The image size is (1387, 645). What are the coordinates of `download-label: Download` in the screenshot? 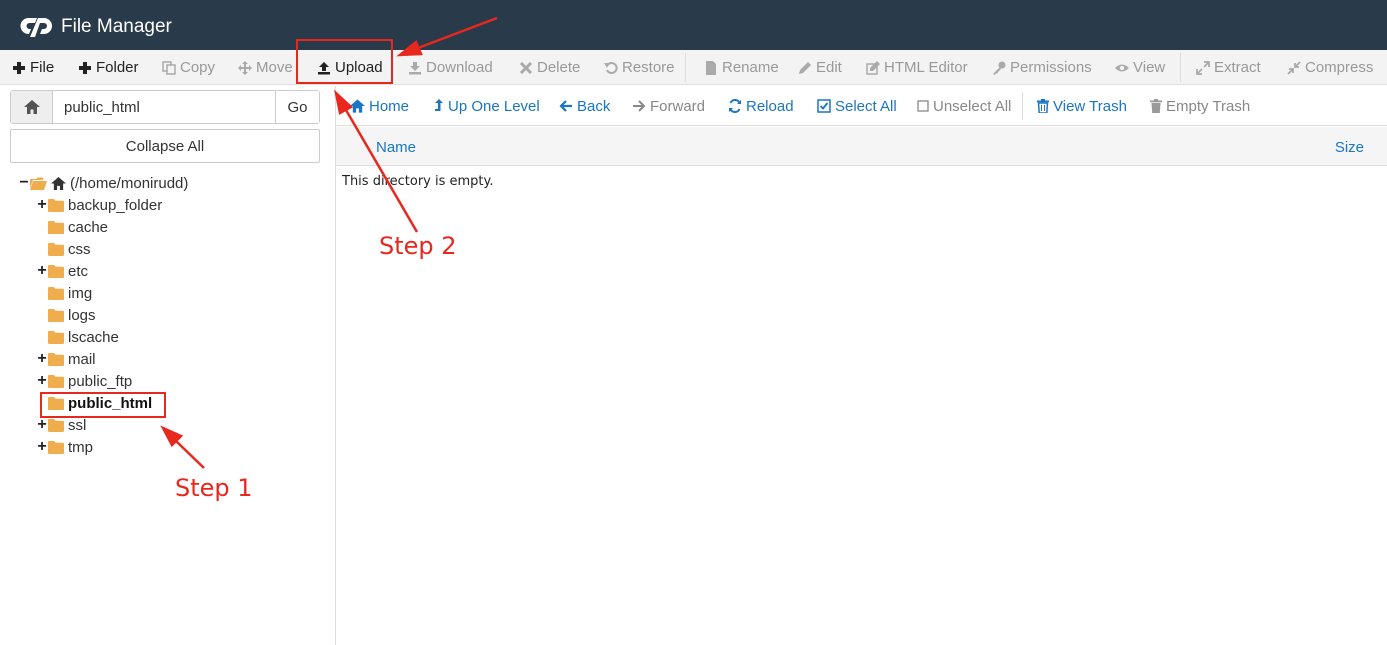 It's located at (459, 67).